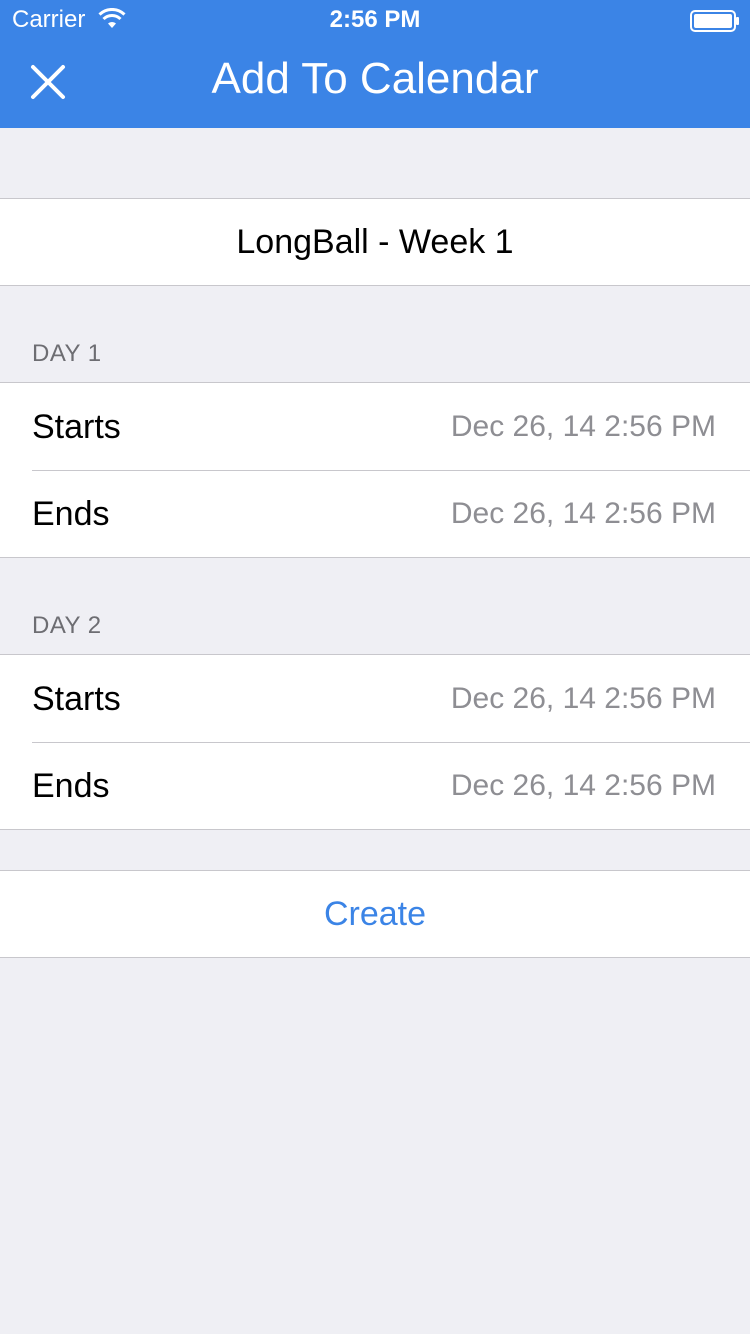 The width and height of the screenshot is (750, 1334). I want to click on day-1-starts-row: Starts Dec 26, 14 2:56 PM, so click(375, 427).